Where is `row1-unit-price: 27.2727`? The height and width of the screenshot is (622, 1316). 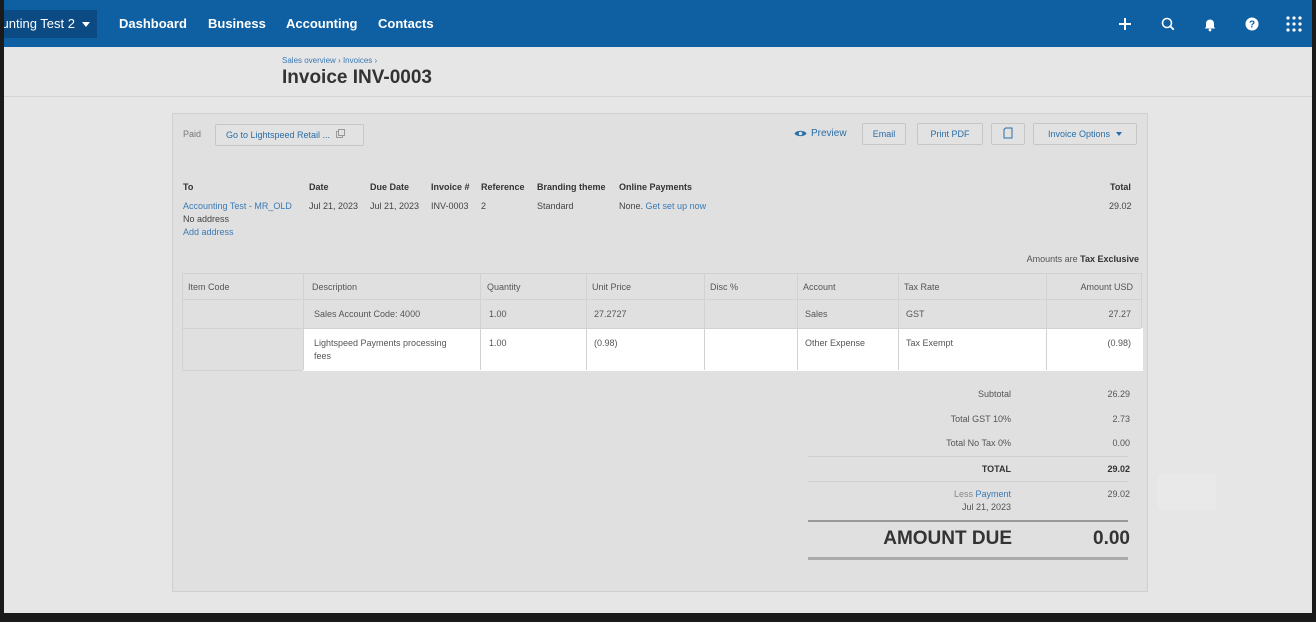 row1-unit-price: 27.2727 is located at coordinates (610, 314).